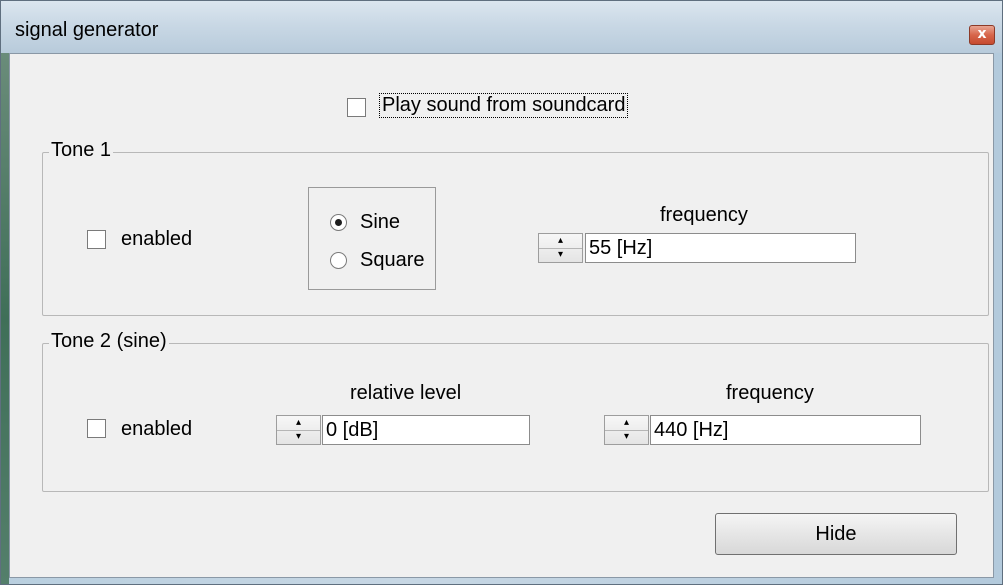 The height and width of the screenshot is (585, 1003). What do you see at coordinates (836, 534) in the screenshot?
I see `hide-button: Hide` at bounding box center [836, 534].